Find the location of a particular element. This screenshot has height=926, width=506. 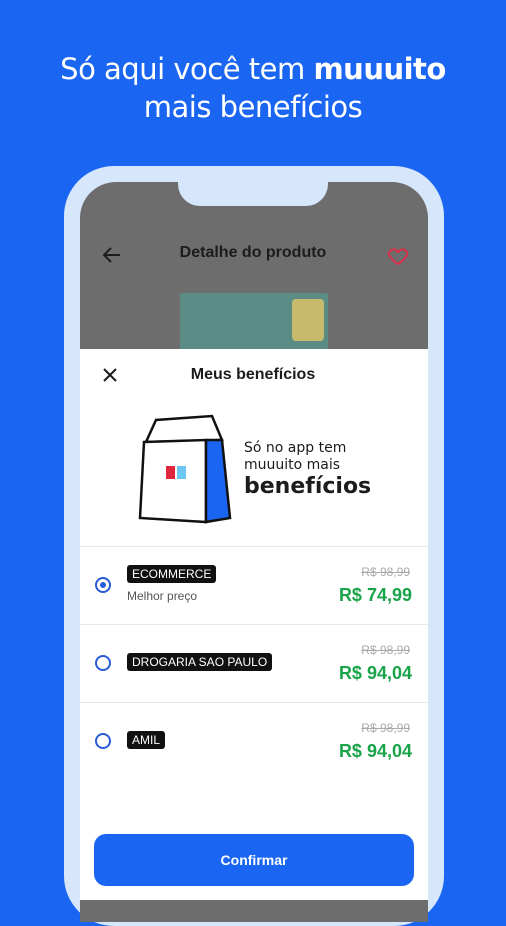

option-tag: AMIL is located at coordinates (146, 740).